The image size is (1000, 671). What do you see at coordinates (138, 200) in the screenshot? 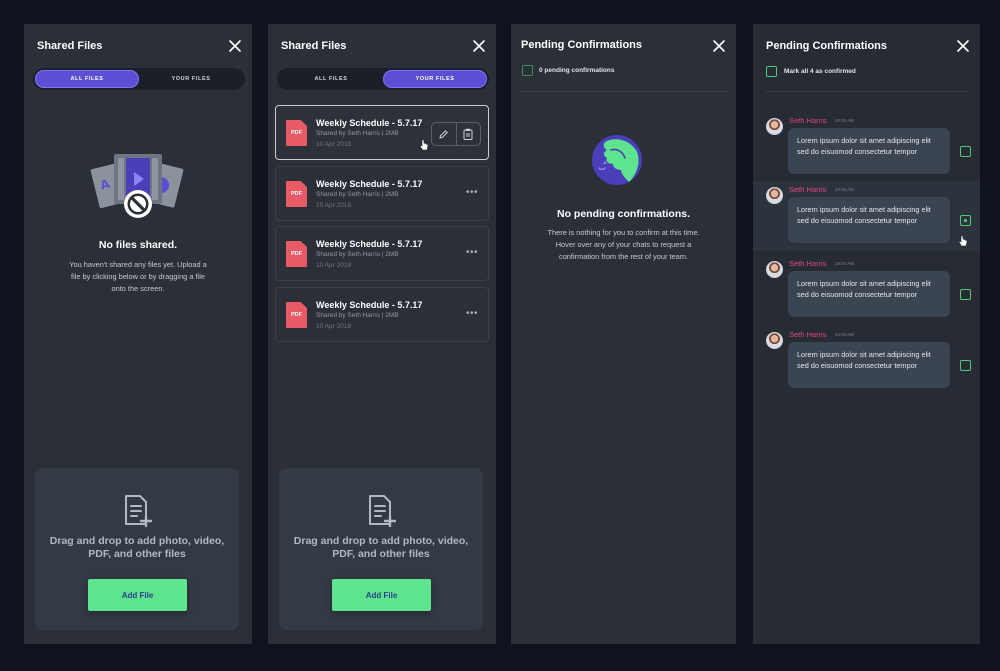
I see `no-files-illustration: A` at bounding box center [138, 200].